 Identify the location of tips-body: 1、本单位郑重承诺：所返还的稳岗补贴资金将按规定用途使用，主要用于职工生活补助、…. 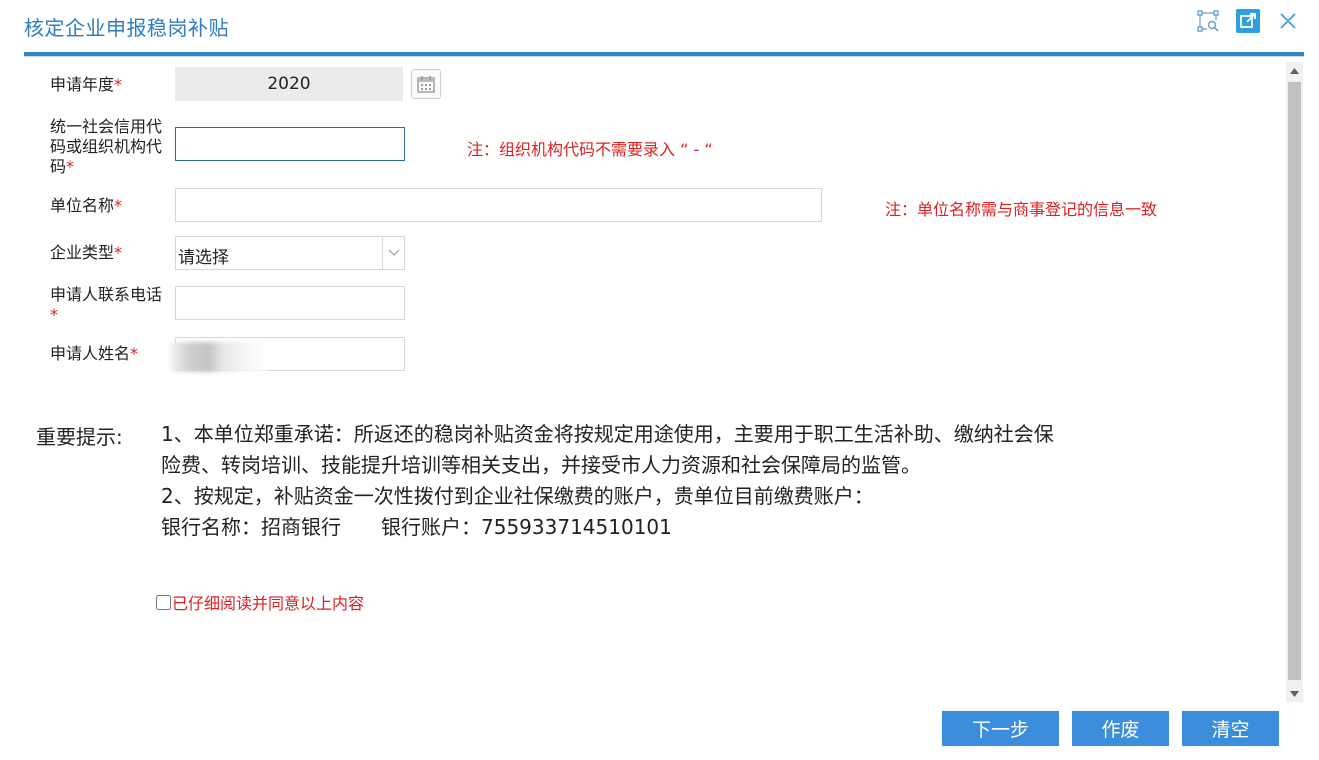
(611, 481).